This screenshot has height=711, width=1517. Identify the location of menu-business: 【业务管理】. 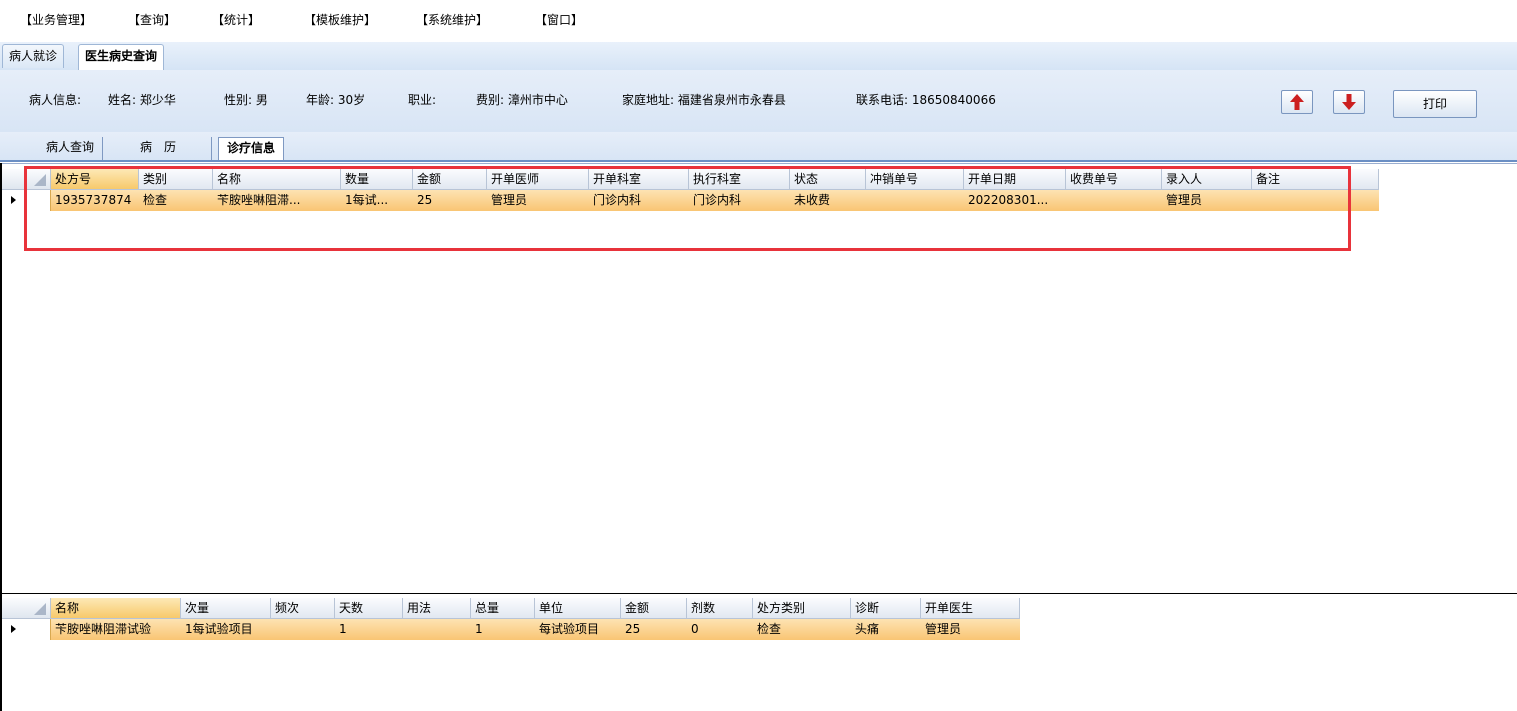
(56, 19).